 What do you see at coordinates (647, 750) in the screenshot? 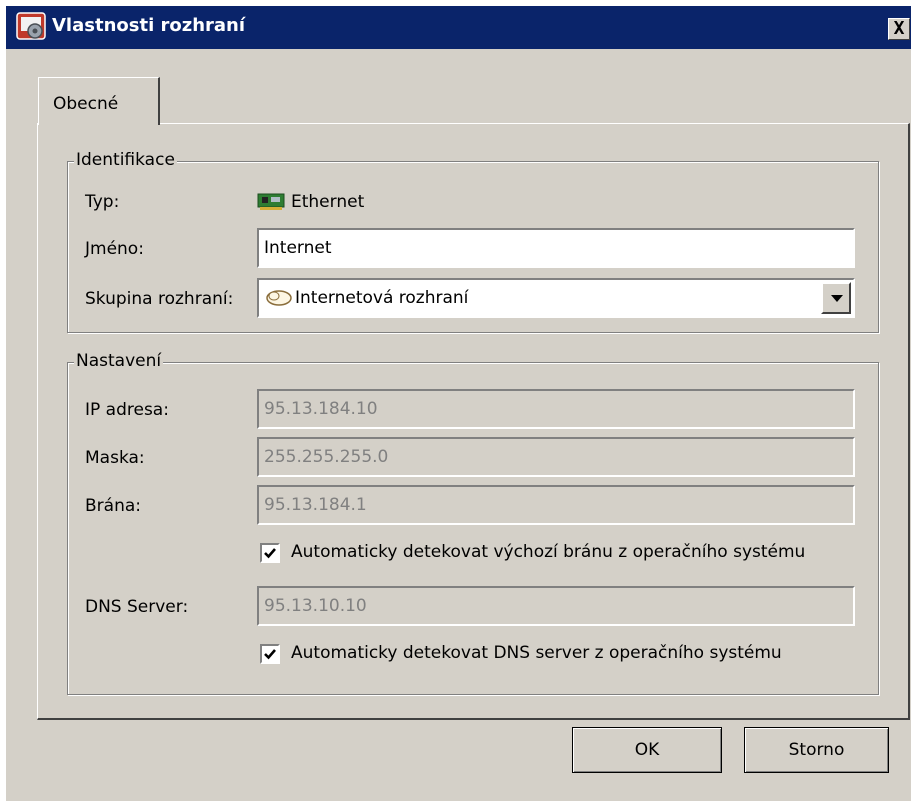
I see `ok-button: OK` at bounding box center [647, 750].